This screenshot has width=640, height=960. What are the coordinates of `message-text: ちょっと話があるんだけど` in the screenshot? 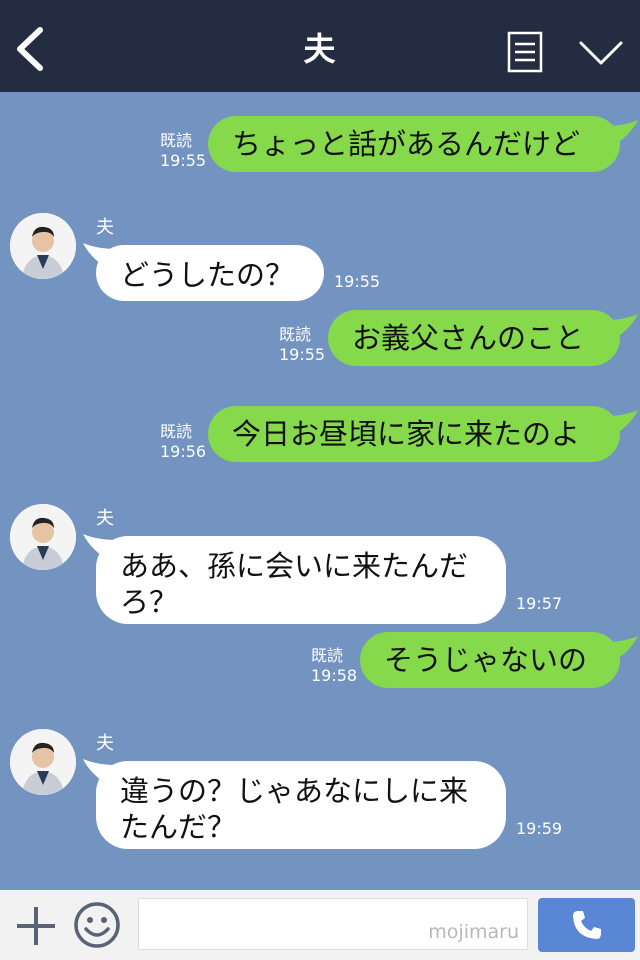 It's located at (406, 144).